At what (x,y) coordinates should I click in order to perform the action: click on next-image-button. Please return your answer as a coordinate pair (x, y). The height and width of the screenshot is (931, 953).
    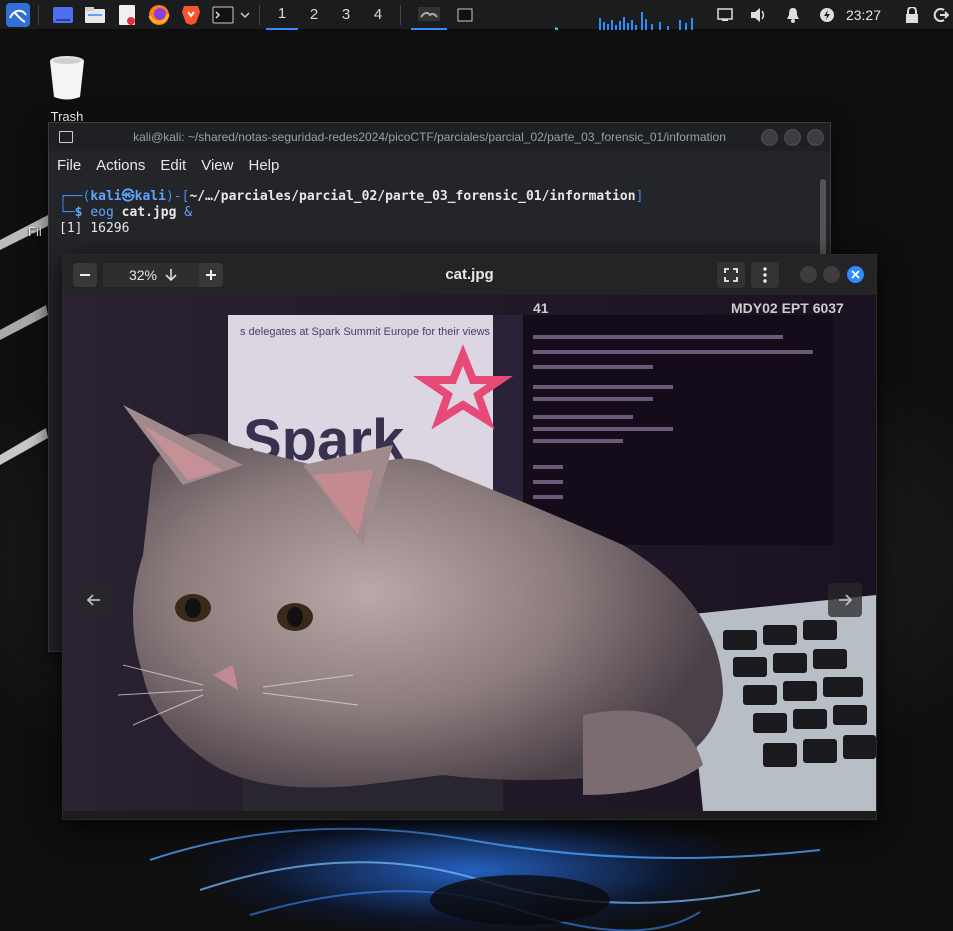
    Looking at the image, I should click on (845, 600).